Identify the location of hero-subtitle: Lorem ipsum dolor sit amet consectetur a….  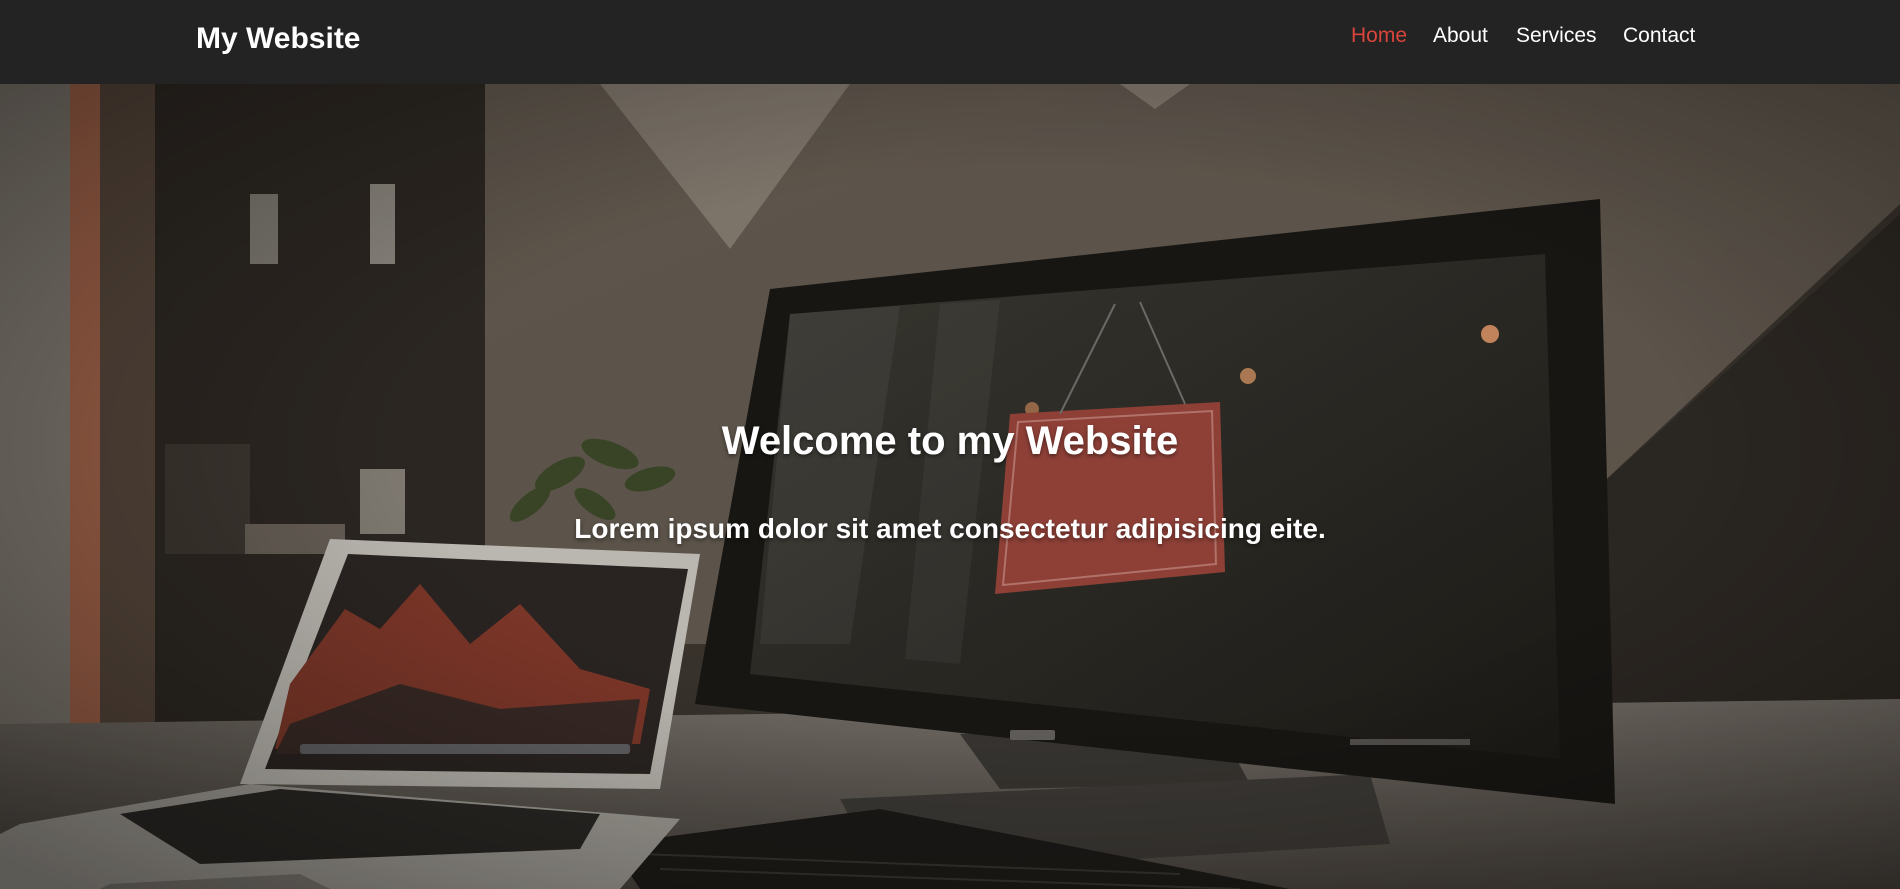
(950, 528).